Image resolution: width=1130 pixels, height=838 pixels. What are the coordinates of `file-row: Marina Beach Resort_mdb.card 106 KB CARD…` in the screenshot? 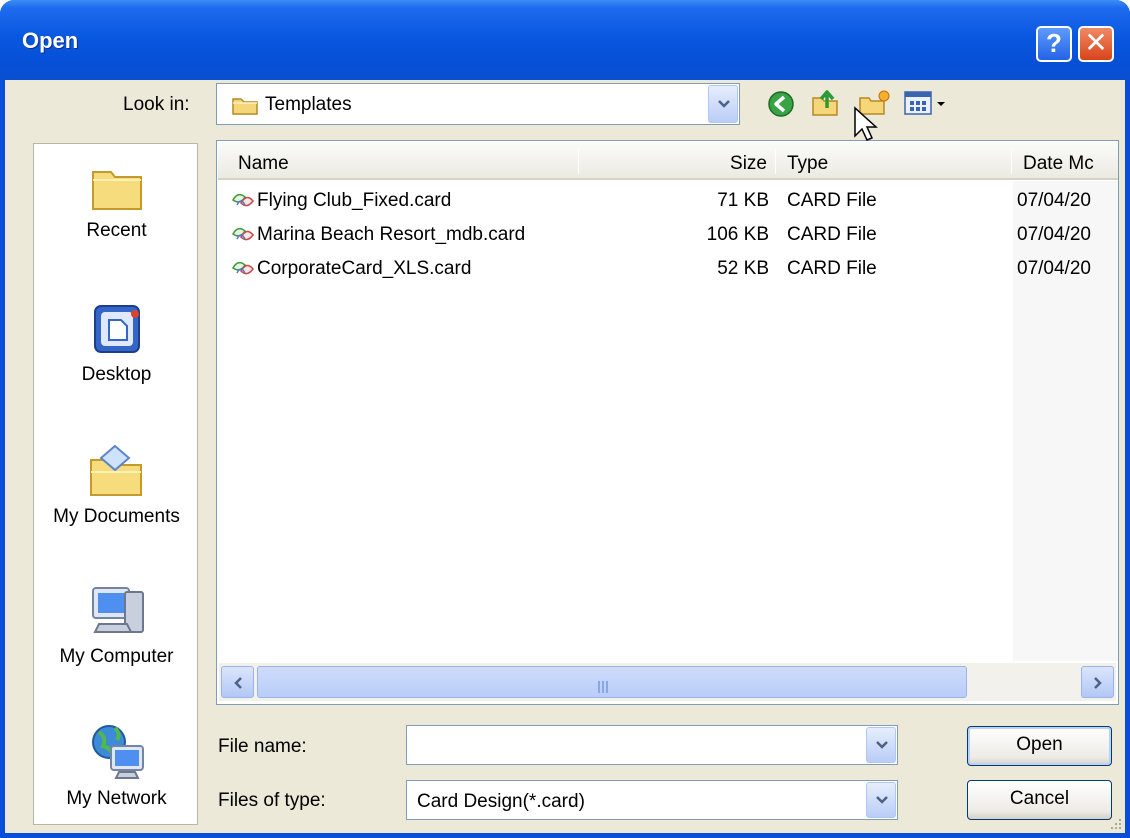 It's located at (667, 235).